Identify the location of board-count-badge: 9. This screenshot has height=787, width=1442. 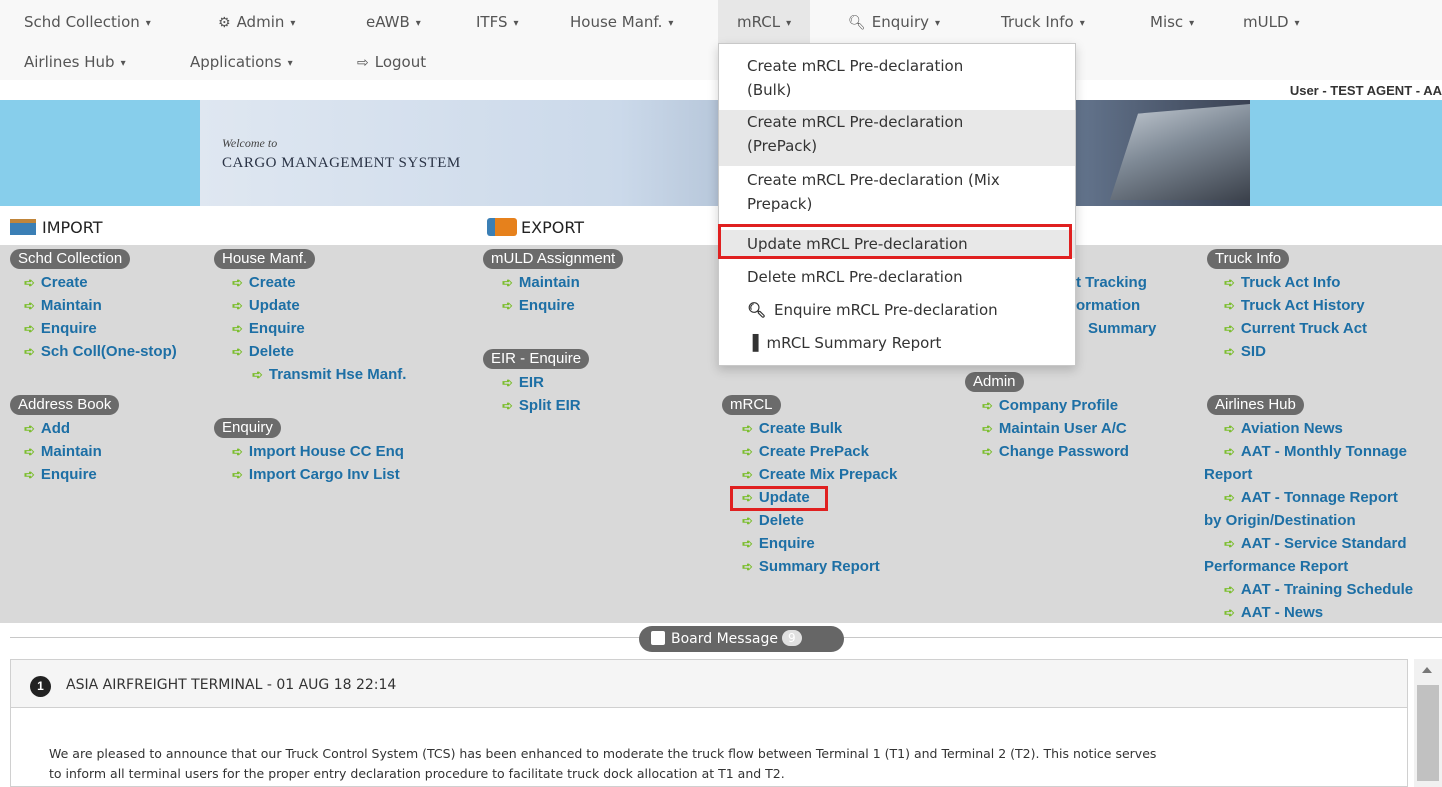
(791, 638).